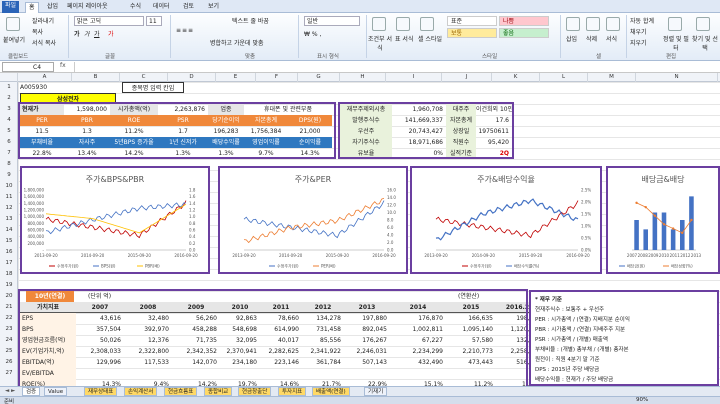 The image size is (720, 404). What do you see at coordinates (591, 38) in the screenshot?
I see `delete-cells-button: 삭제` at bounding box center [591, 38].